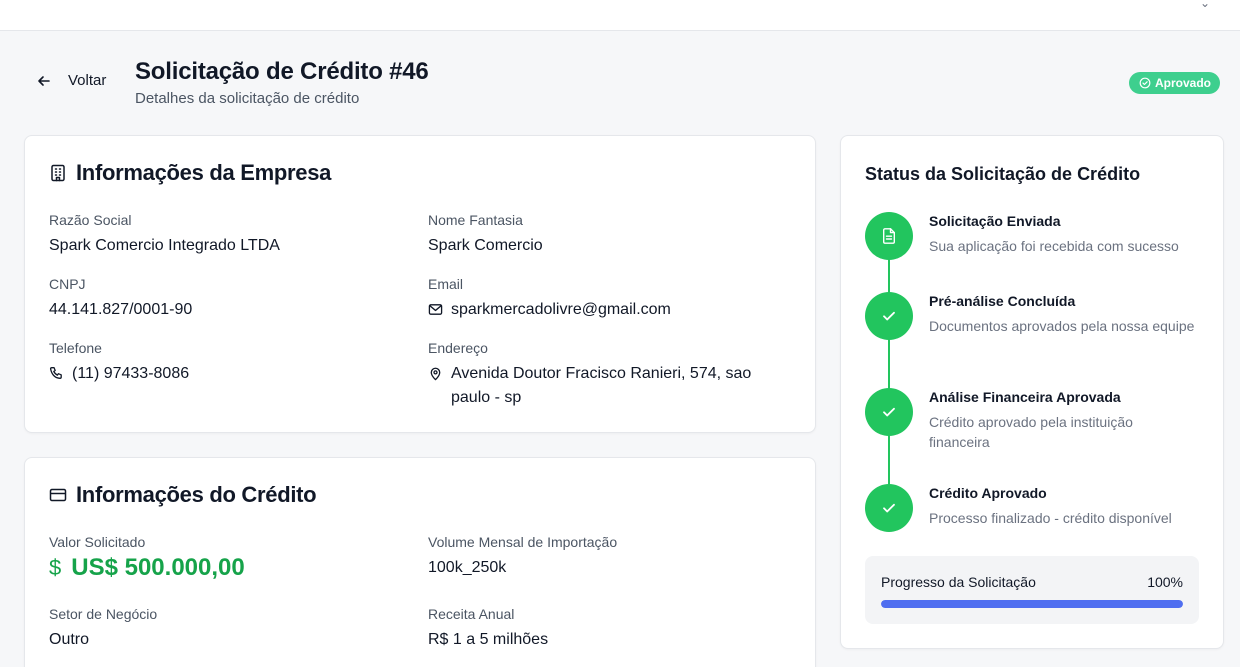  What do you see at coordinates (196, 494) in the screenshot?
I see `credit-heading-text: Informações do Crédito` at bounding box center [196, 494].